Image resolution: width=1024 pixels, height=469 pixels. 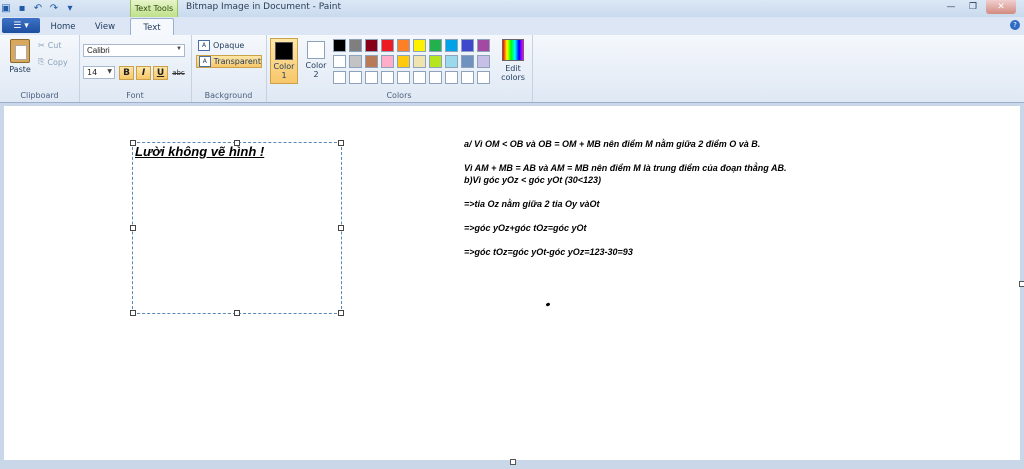 What do you see at coordinates (341, 143) in the screenshot?
I see `resize-handle-ne` at bounding box center [341, 143].